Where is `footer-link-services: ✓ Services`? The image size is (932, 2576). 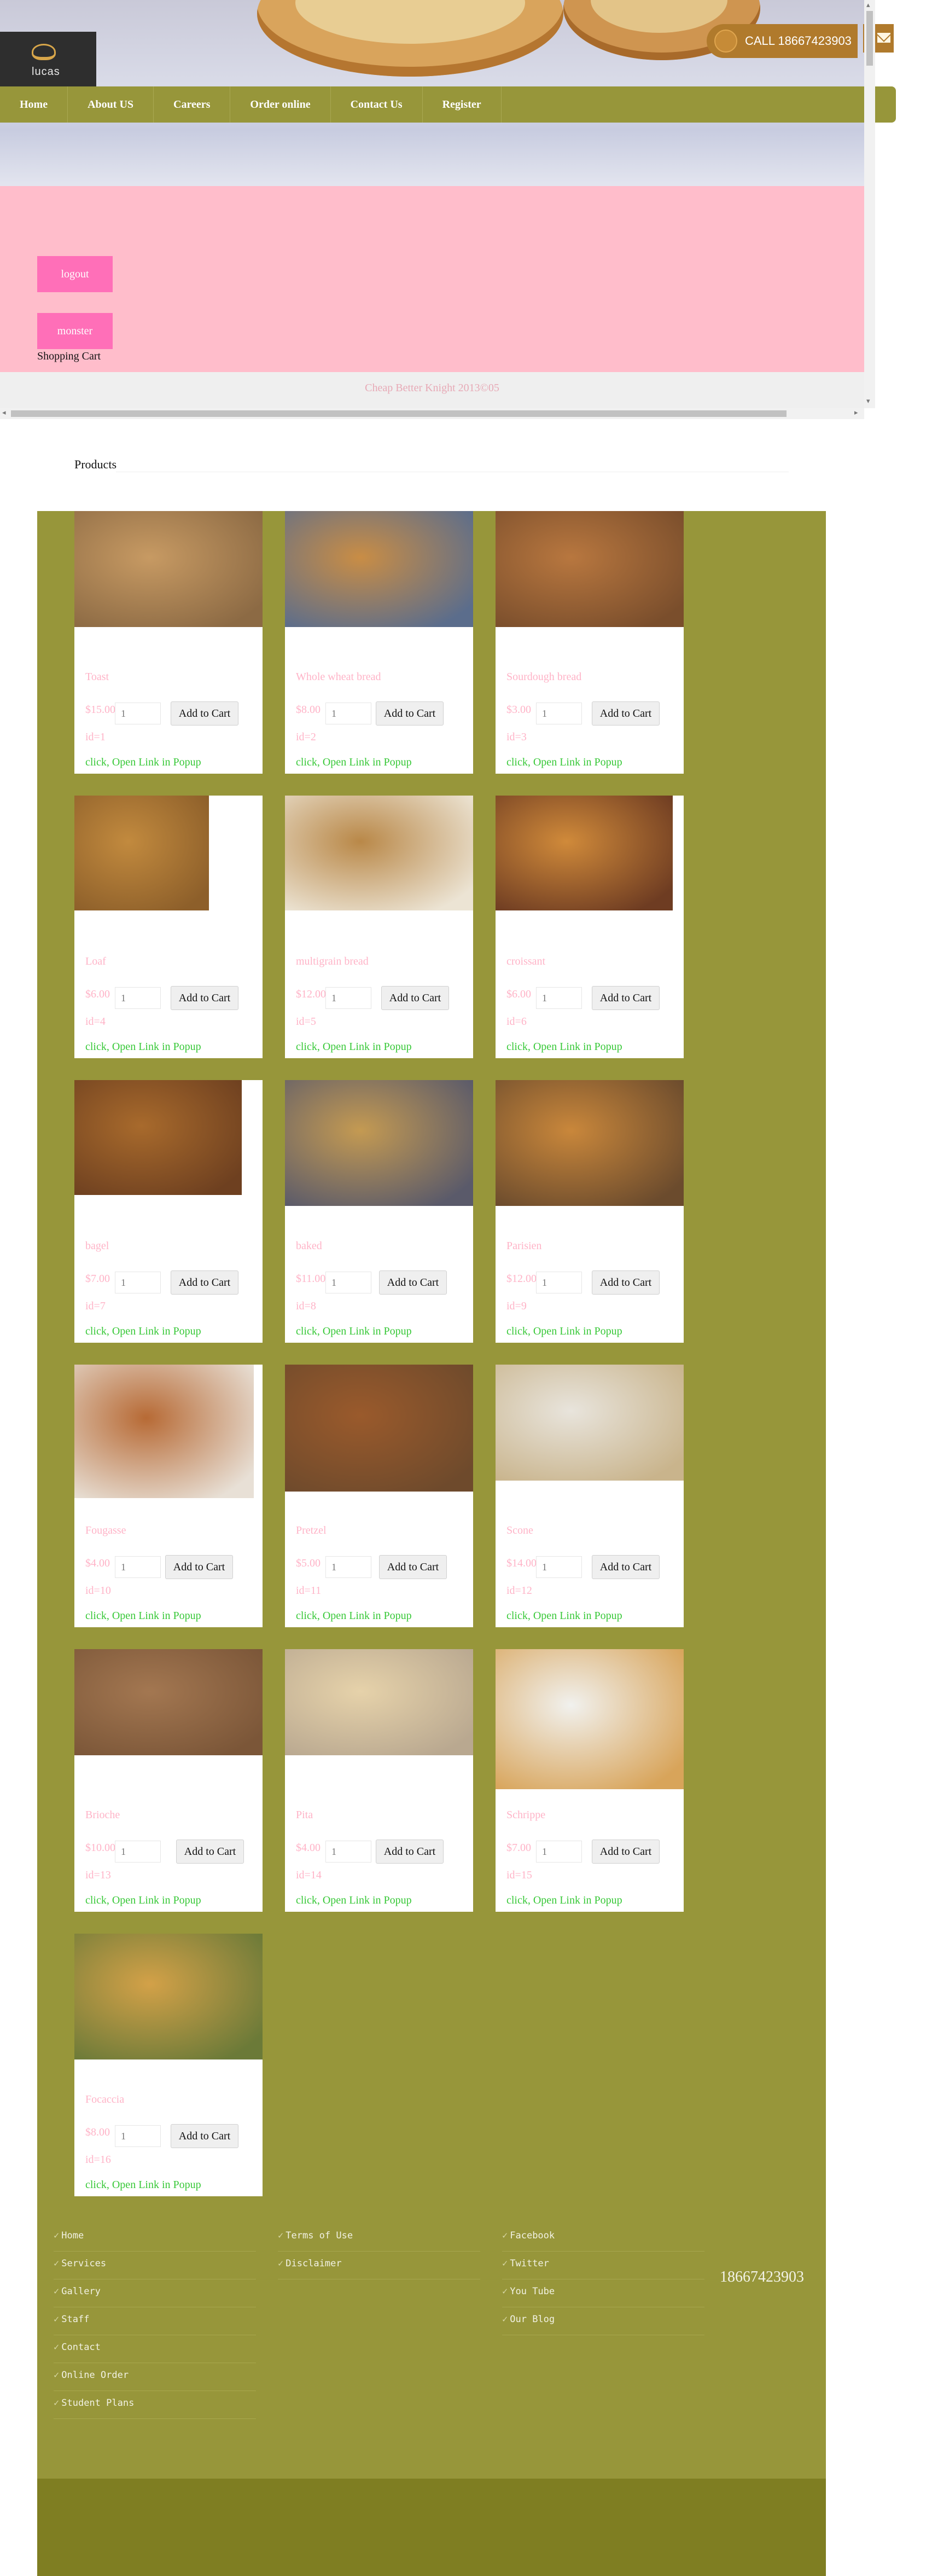
footer-link-services: ✓ Services is located at coordinates (155, 2266).